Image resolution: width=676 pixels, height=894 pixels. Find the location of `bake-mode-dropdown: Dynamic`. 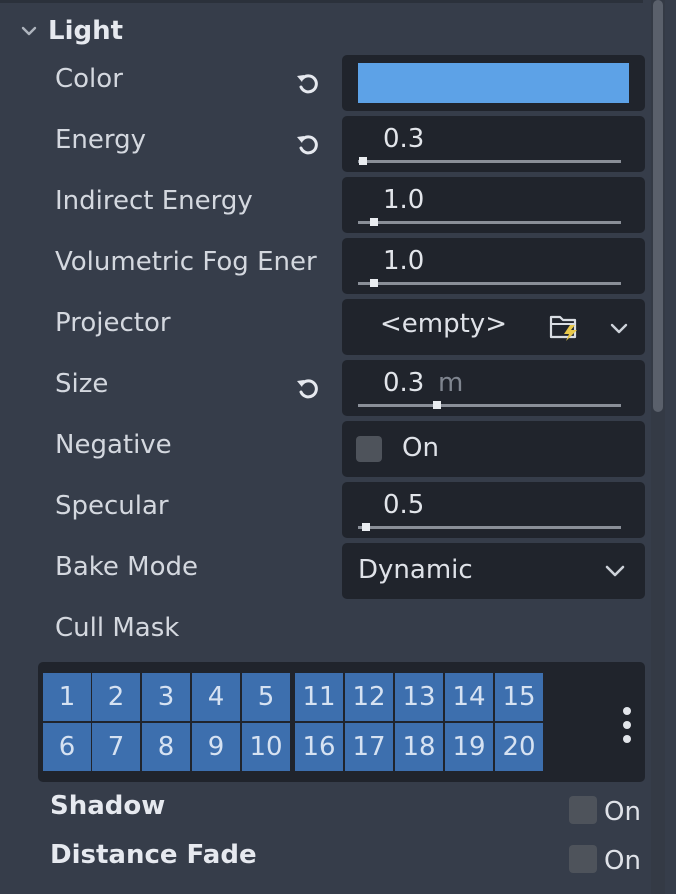

bake-mode-dropdown: Dynamic is located at coordinates (493, 571).